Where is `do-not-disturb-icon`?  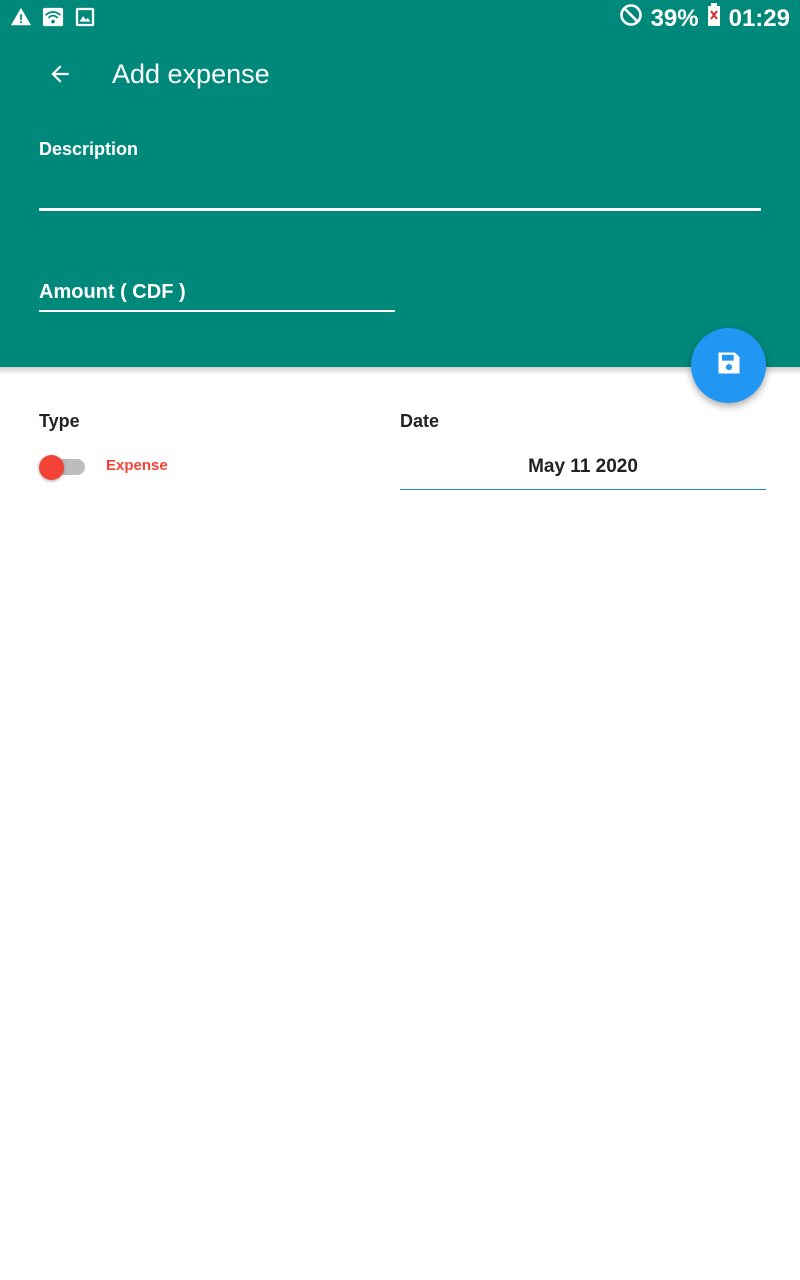 do-not-disturb-icon is located at coordinates (631, 18).